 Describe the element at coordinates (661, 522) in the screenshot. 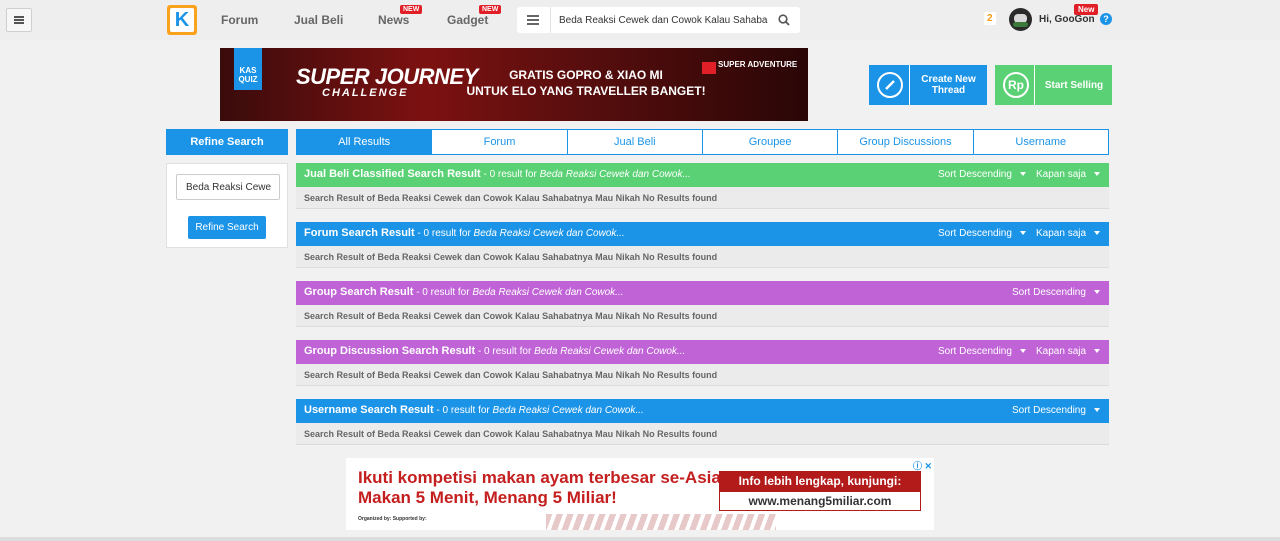

I see `ad-money-image` at that location.